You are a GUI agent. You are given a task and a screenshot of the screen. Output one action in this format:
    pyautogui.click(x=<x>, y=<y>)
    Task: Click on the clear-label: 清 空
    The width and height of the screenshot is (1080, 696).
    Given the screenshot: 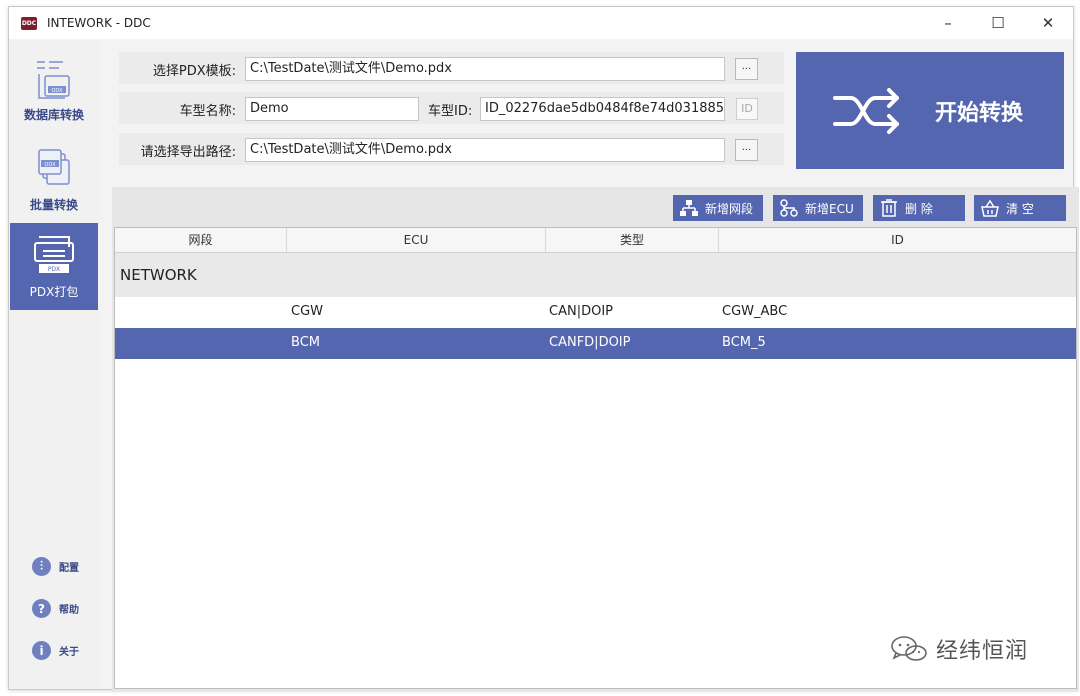 What is the action you would take?
    pyautogui.click(x=1020, y=208)
    